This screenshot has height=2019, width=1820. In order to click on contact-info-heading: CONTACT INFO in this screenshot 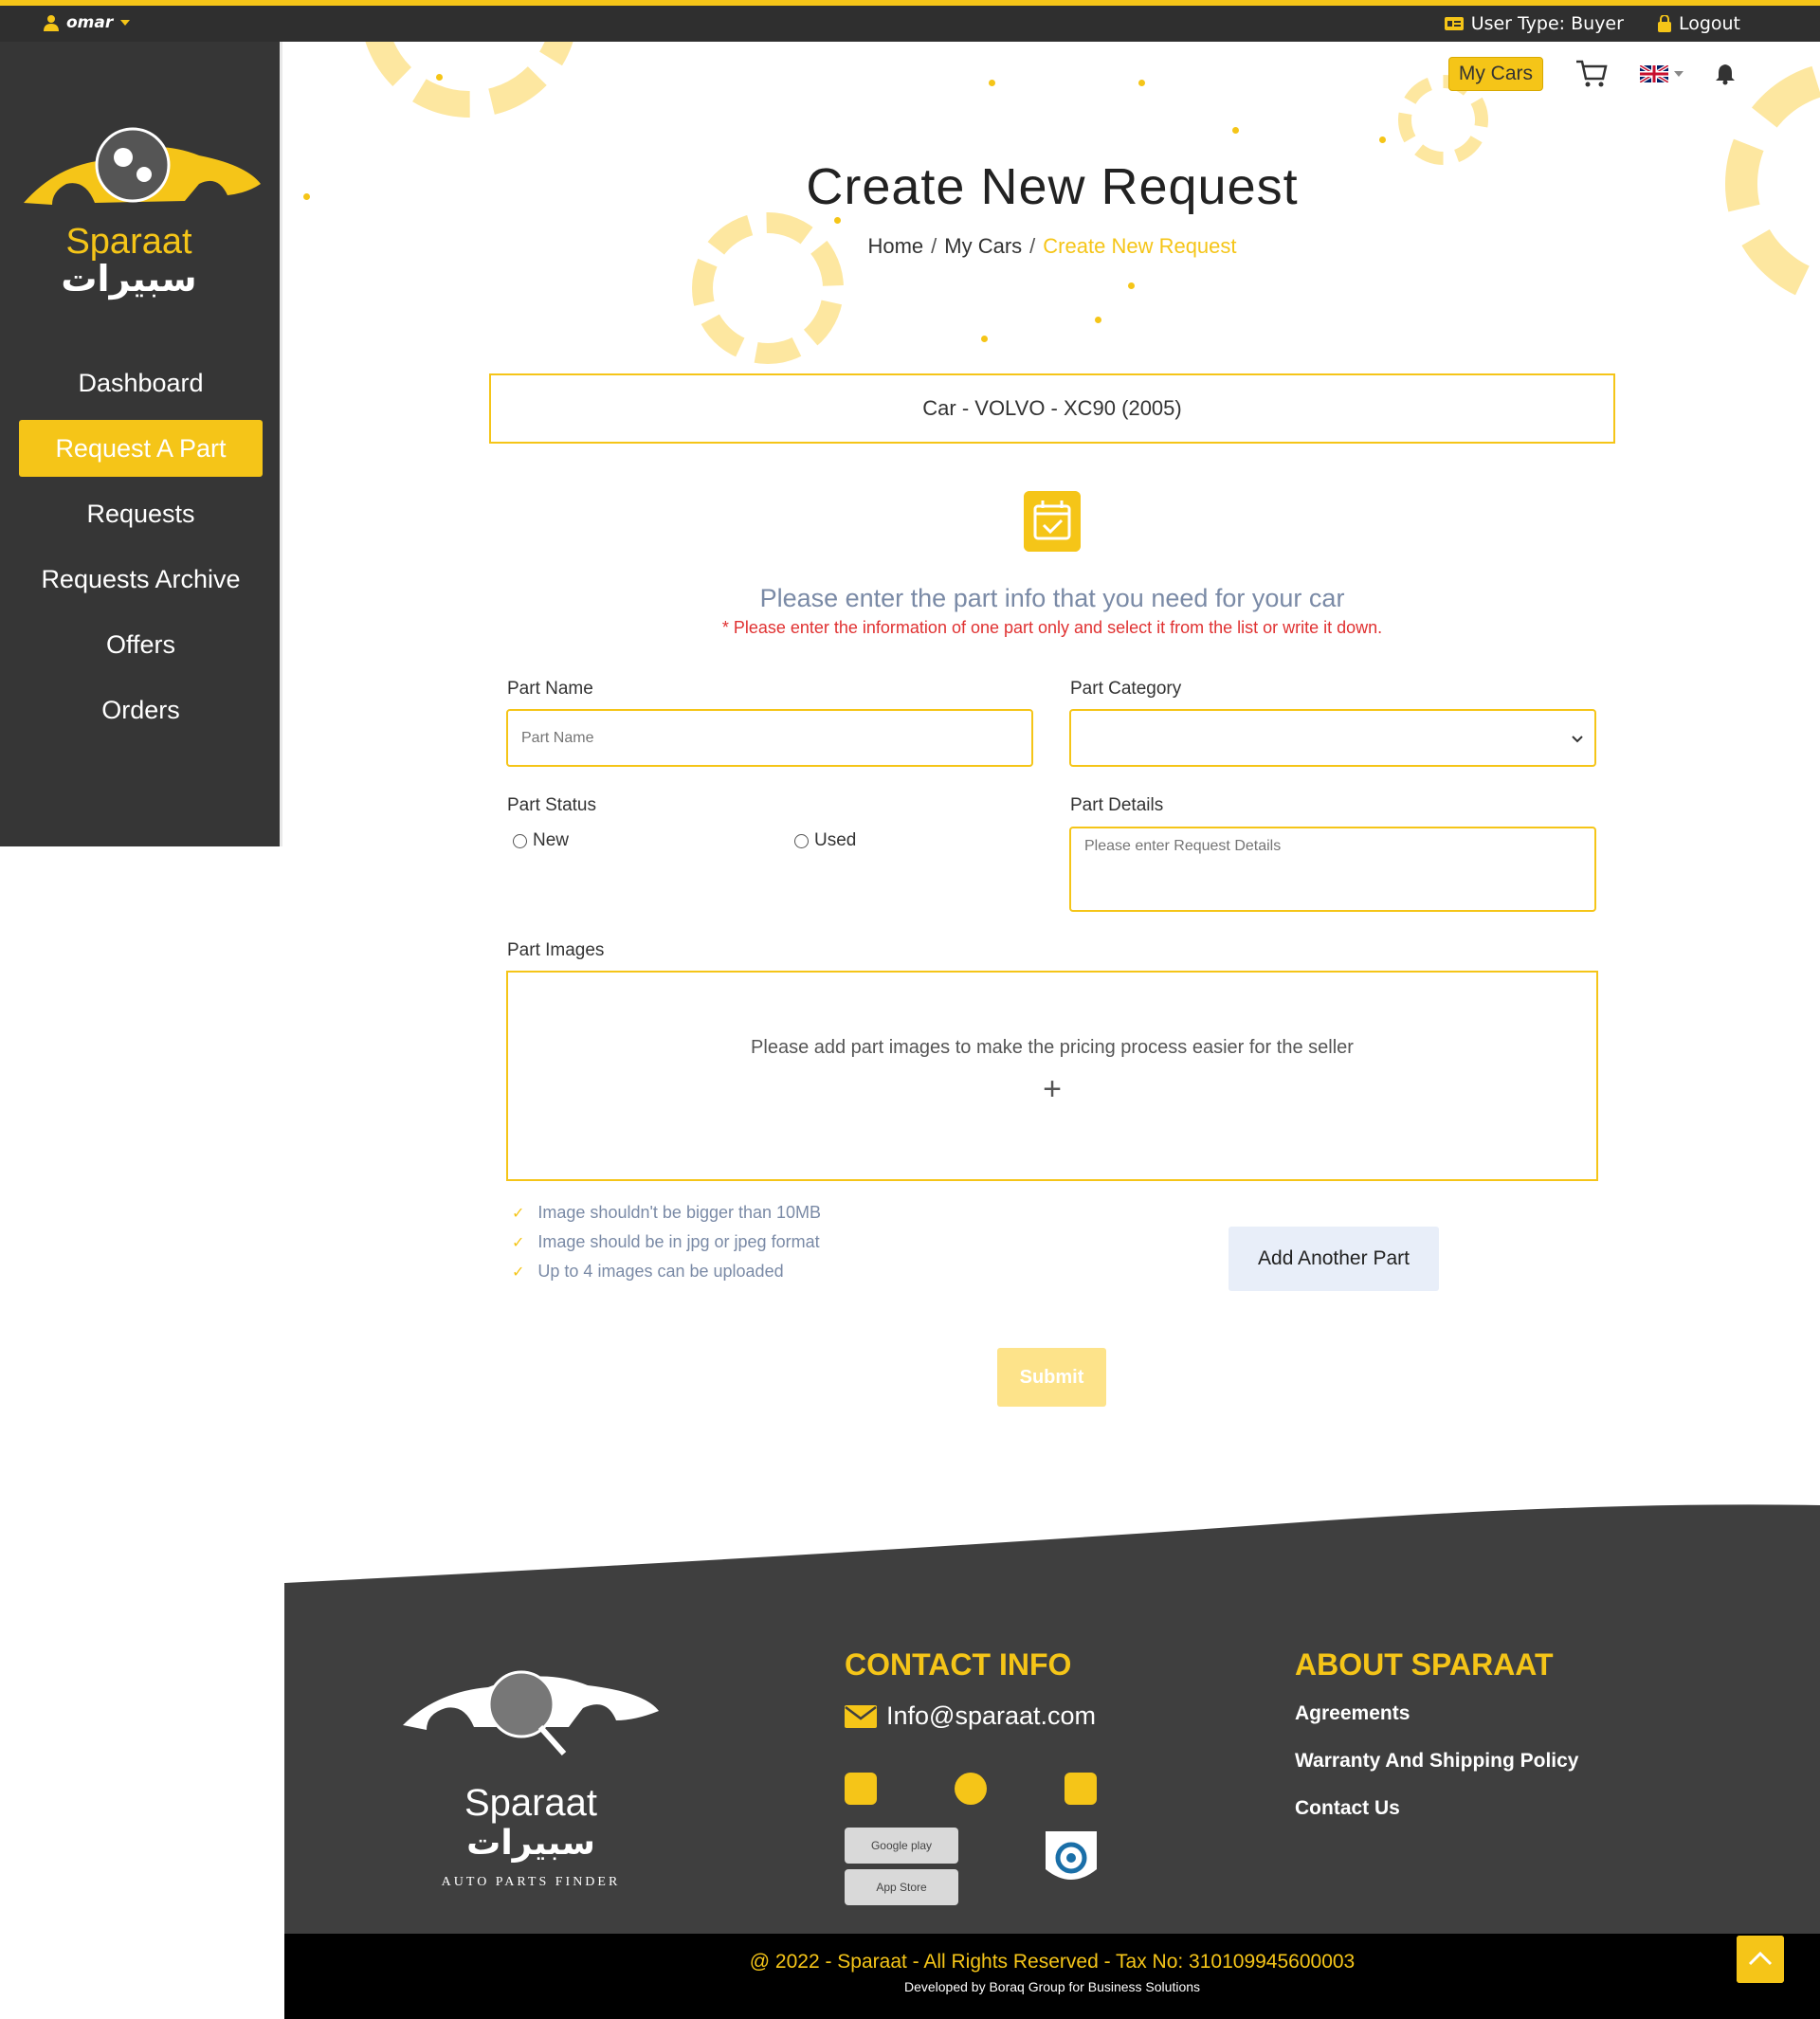, I will do `click(958, 1664)`.